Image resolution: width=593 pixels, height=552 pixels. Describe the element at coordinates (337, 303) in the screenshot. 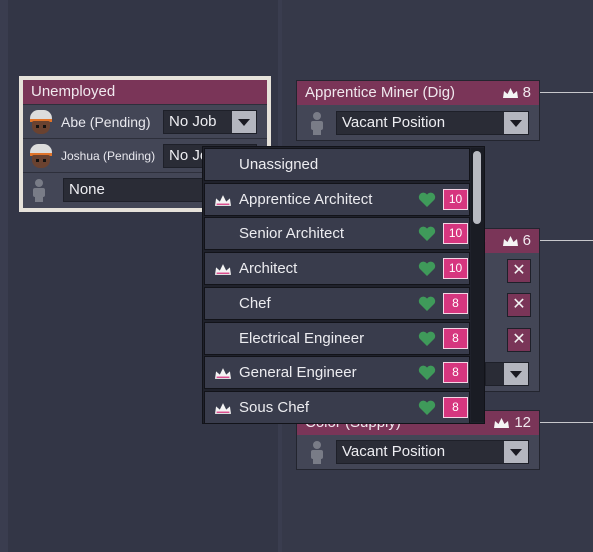

I see `dropdown-option: Chef 8` at that location.